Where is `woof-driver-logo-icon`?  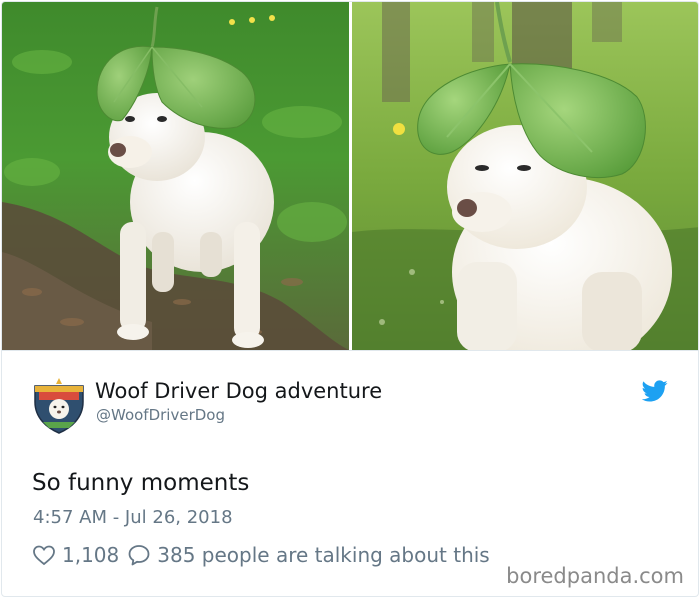
woof-driver-logo-icon is located at coordinates (59, 406).